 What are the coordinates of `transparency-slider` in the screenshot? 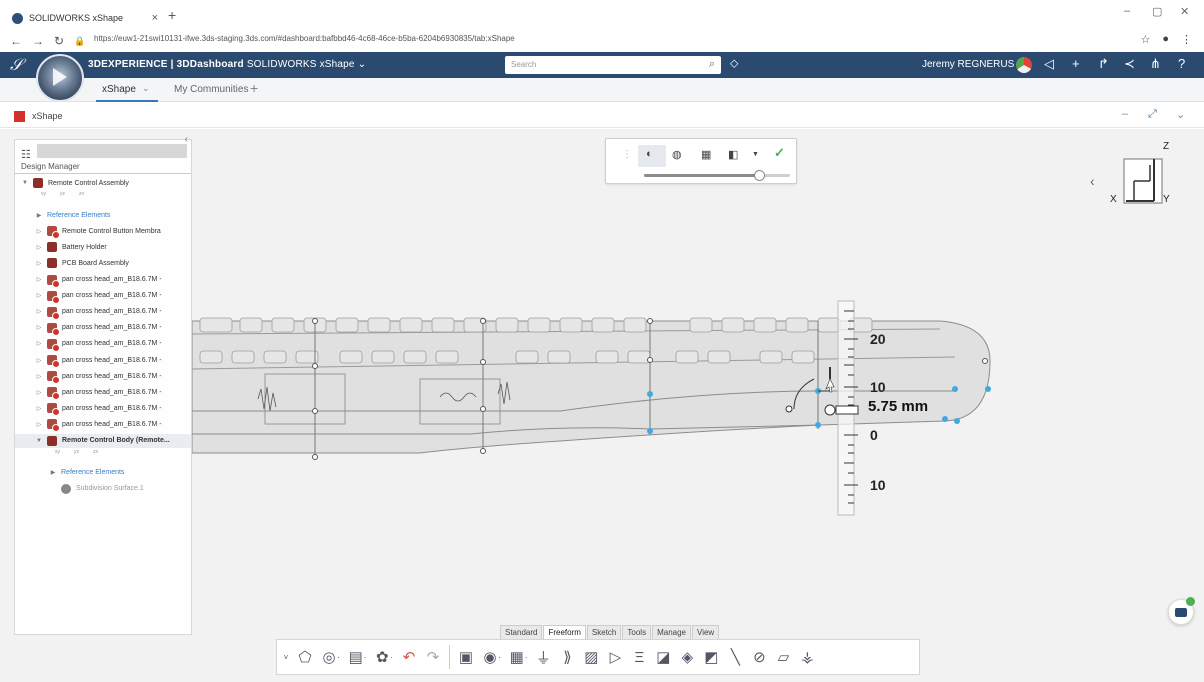 It's located at (717, 175).